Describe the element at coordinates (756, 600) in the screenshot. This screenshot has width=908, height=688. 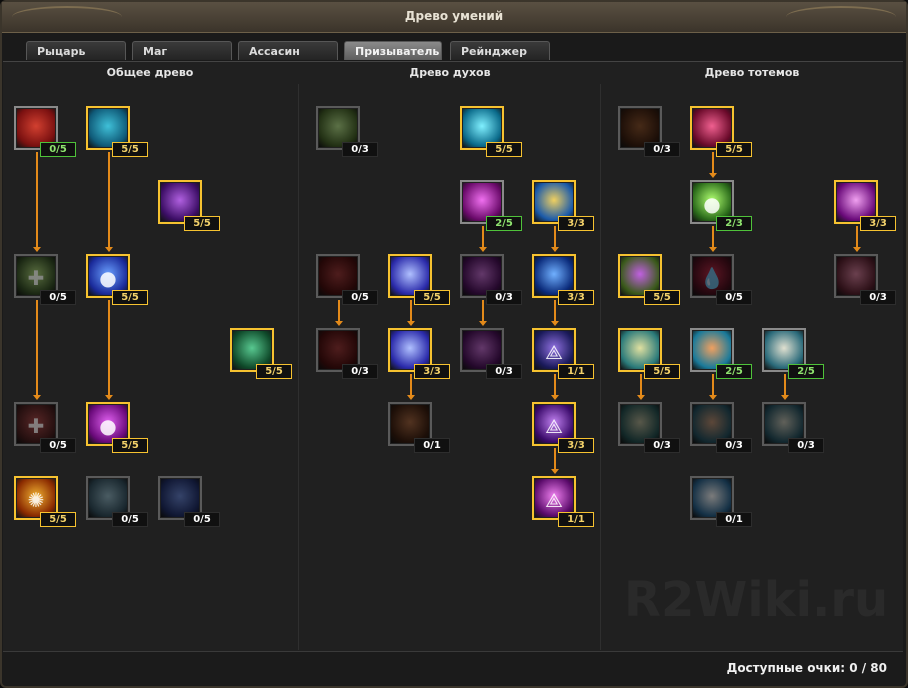
I see `watermark: R2Wiki.ru` at that location.